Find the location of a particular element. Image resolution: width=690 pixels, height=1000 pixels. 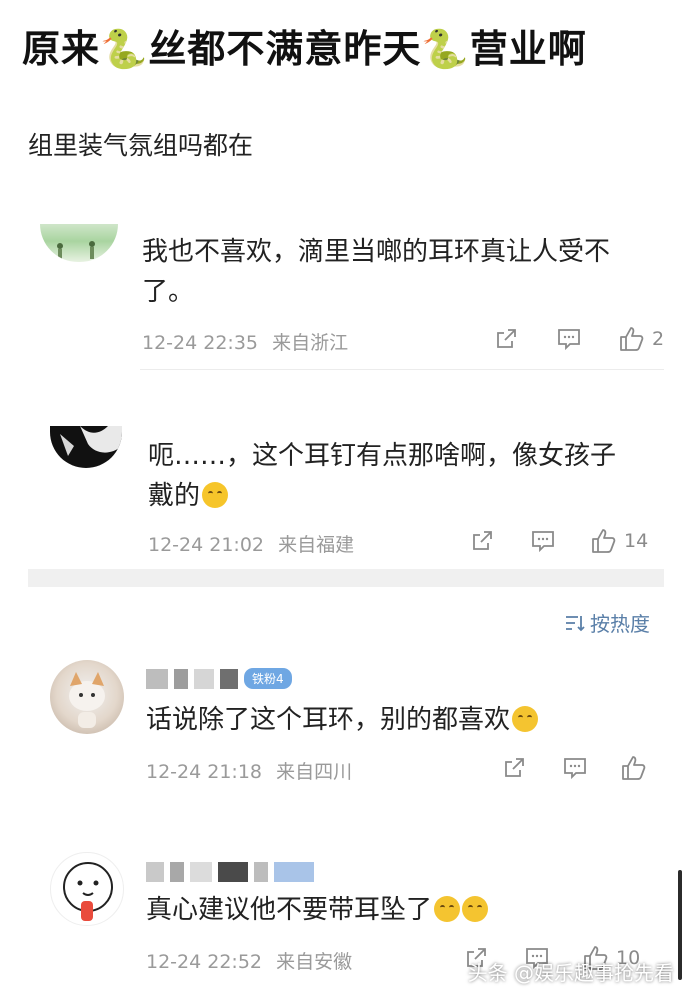

comment-text: 话说除了这个耳环，别的都喜欢 is located at coordinates (386, 720).